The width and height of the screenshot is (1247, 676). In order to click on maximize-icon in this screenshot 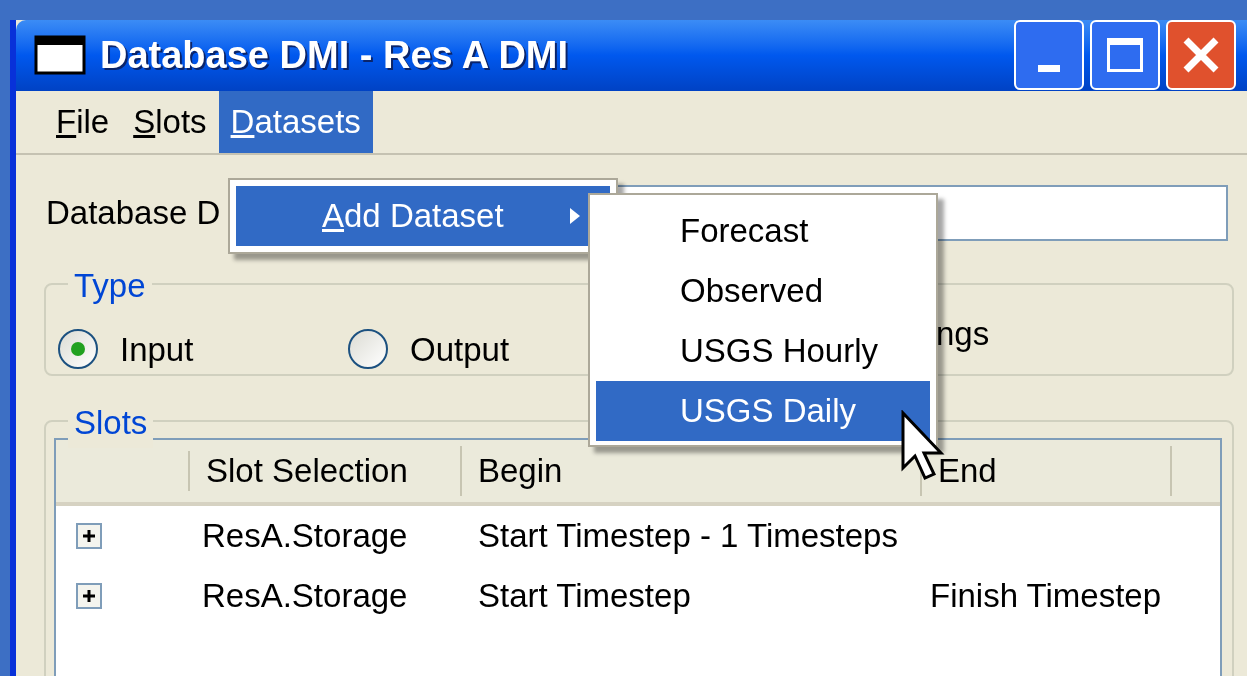, I will do `click(1125, 55)`.